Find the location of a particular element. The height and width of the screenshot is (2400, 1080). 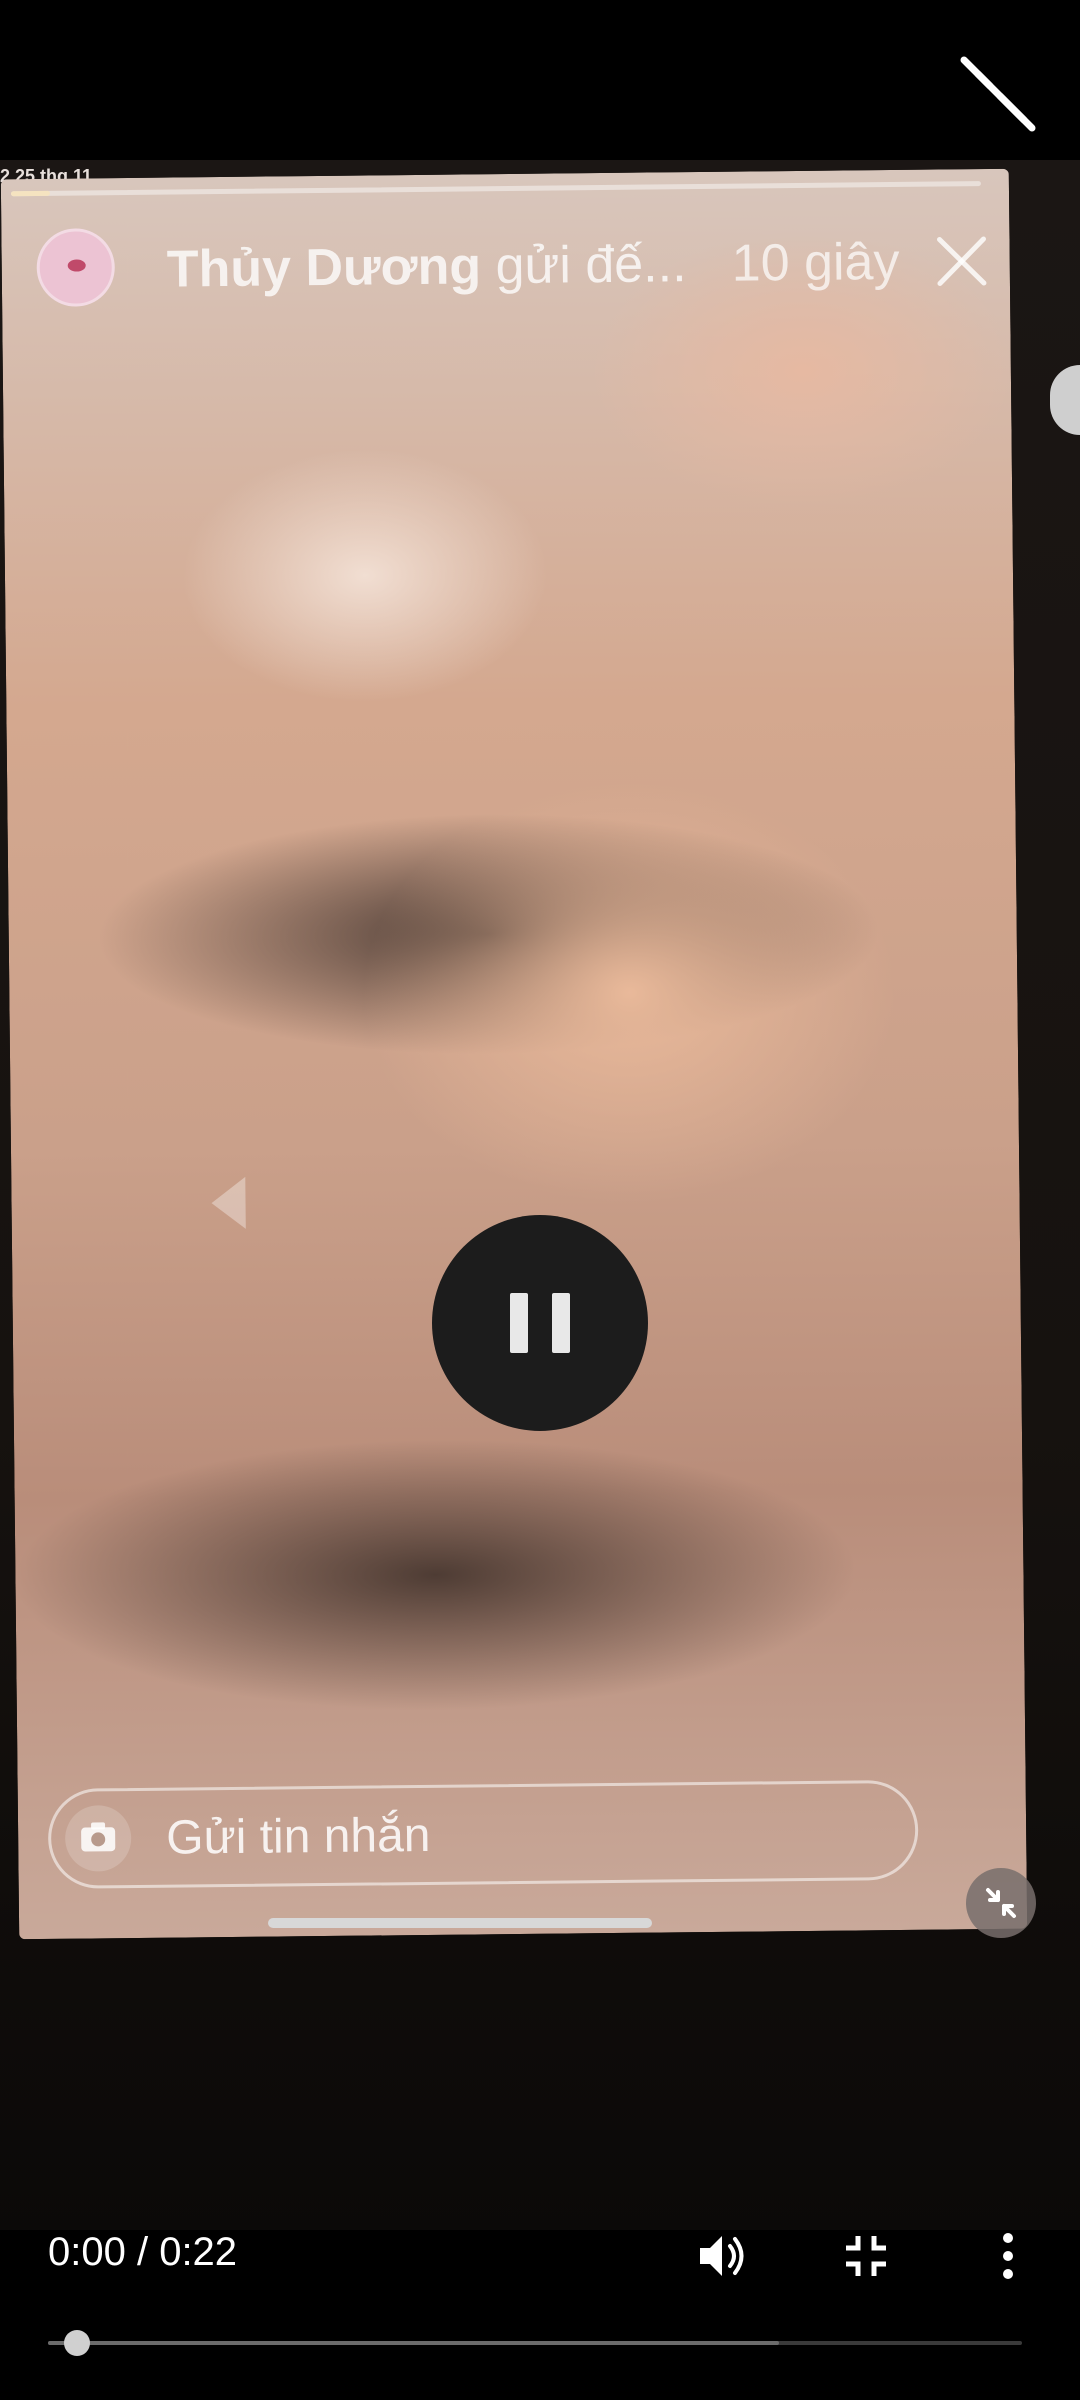

more-vertical-icon is located at coordinates (1008, 2256).